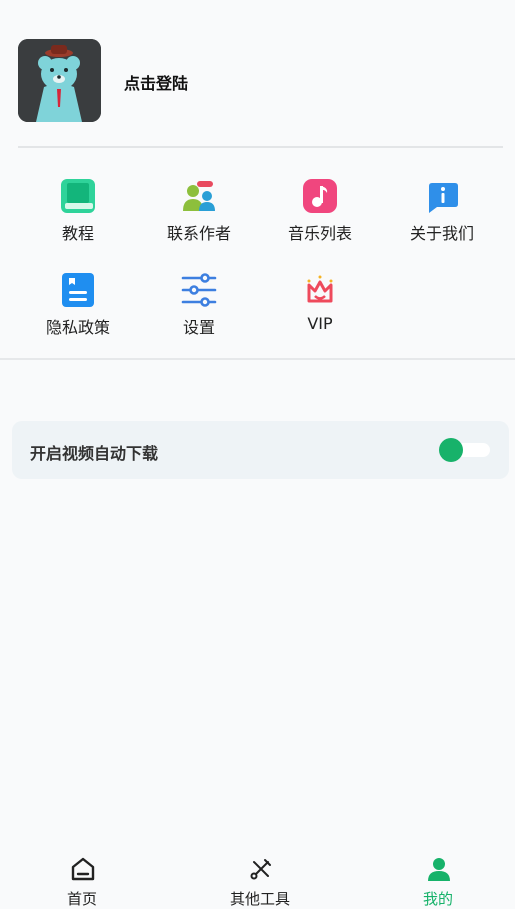  I want to click on bear-avatar-icon, so click(59, 80).